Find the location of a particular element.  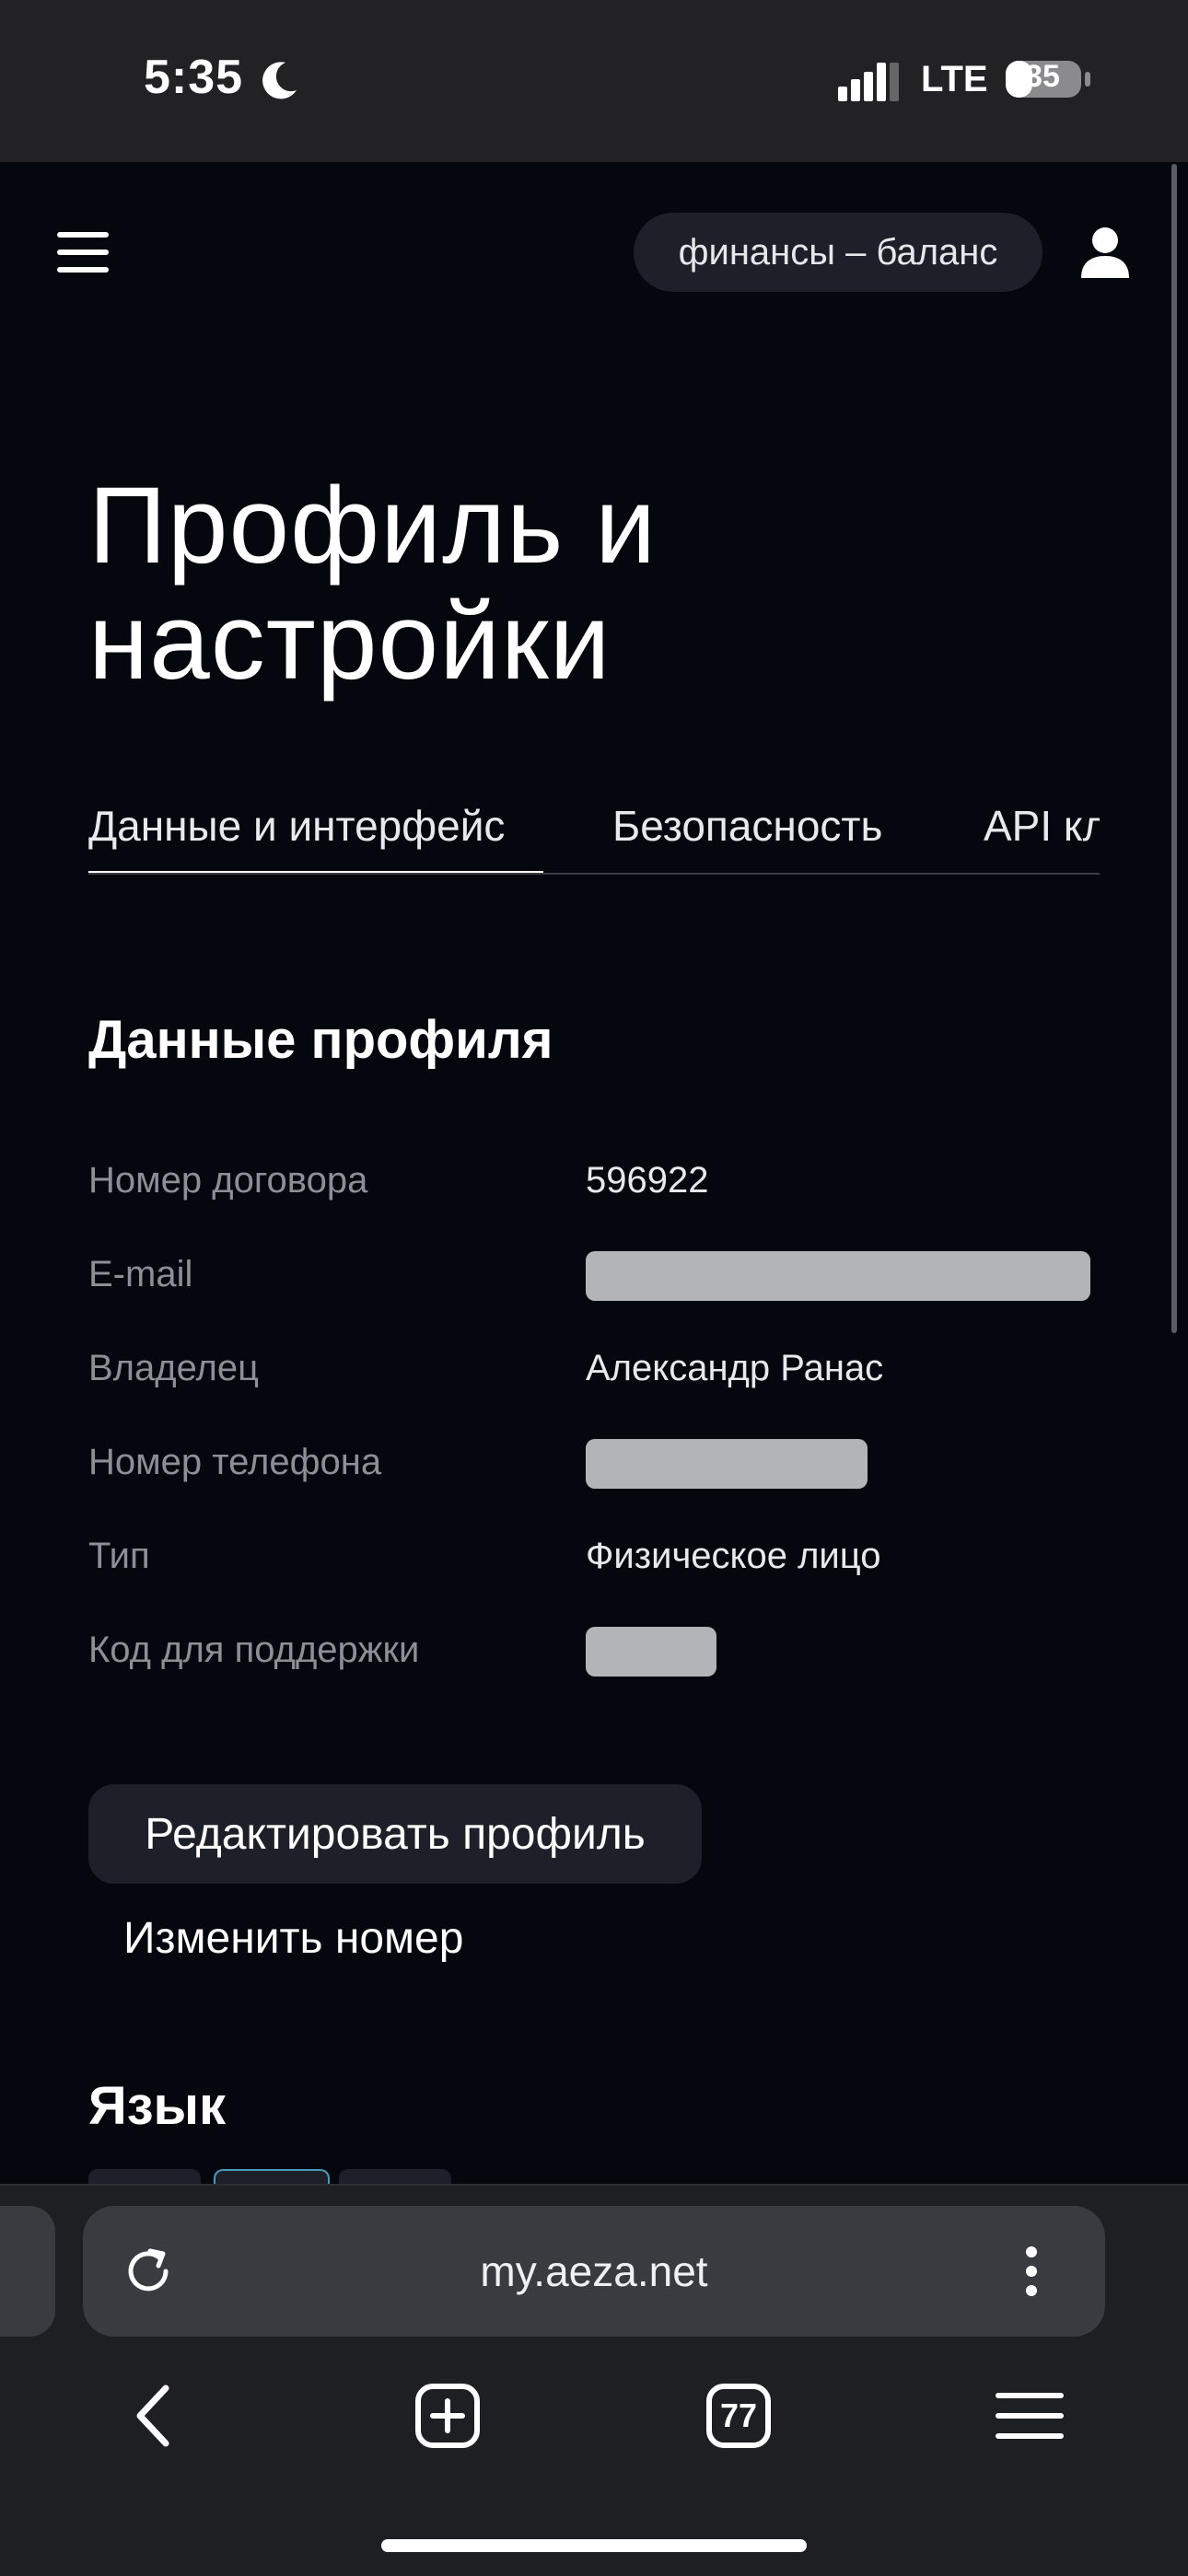

section-title-language: Язык is located at coordinates (157, 2106).